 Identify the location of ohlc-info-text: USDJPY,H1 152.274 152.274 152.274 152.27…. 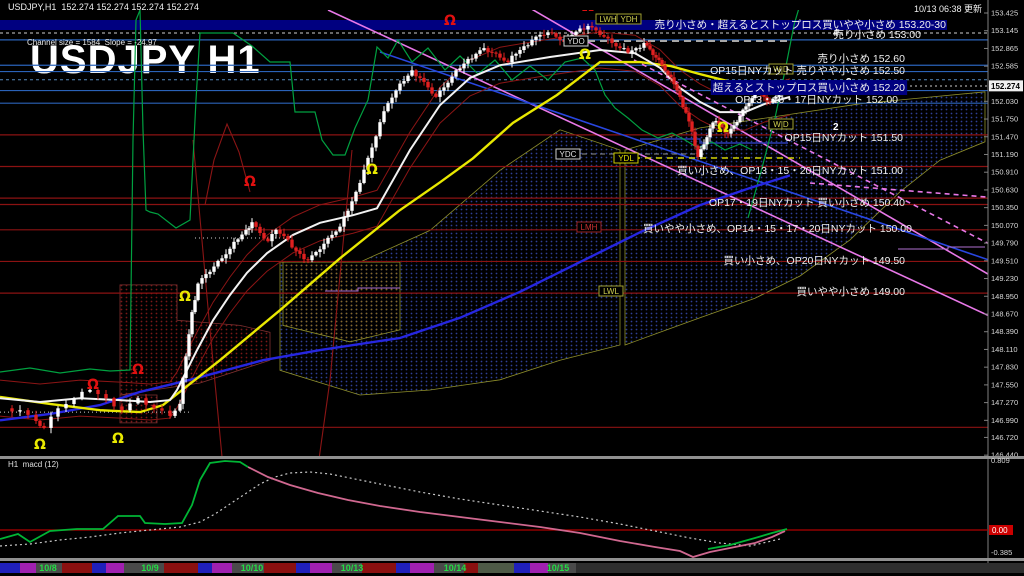
(103, 7).